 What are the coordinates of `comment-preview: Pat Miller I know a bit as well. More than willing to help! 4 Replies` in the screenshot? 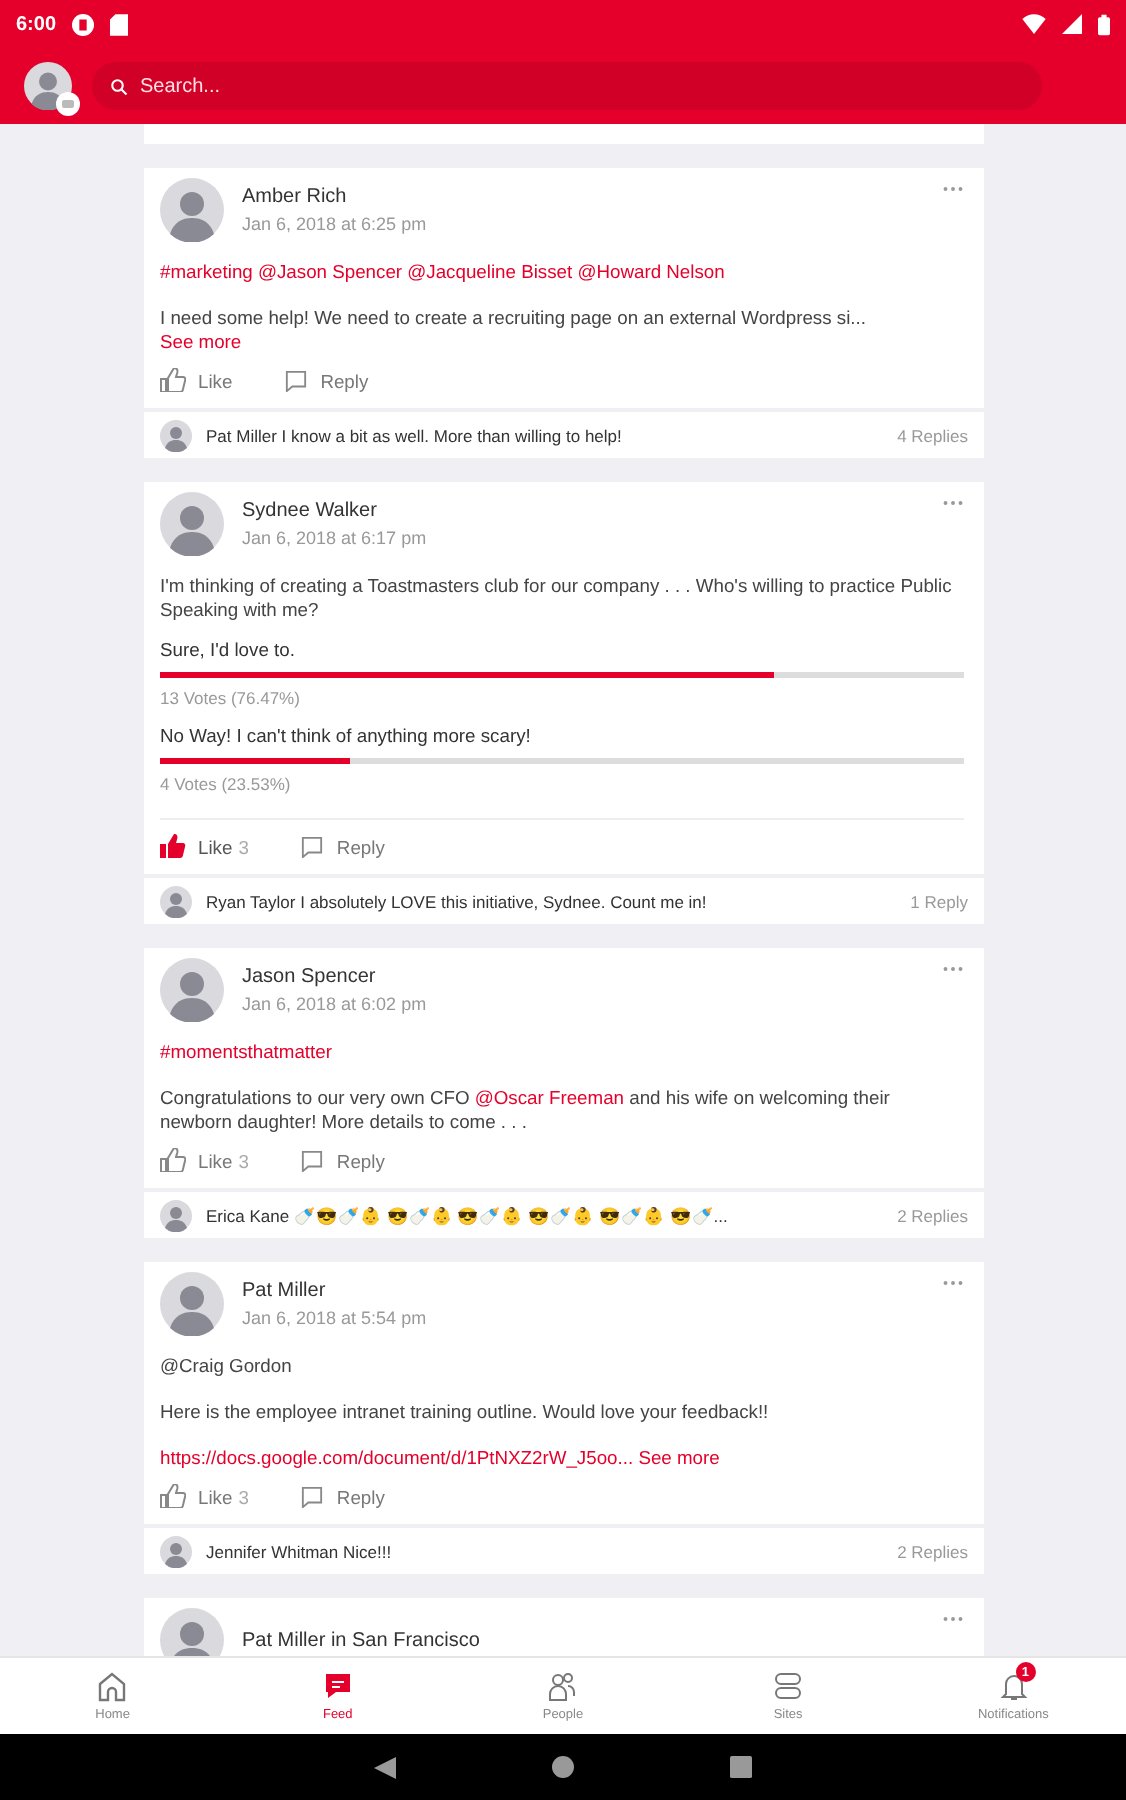 It's located at (564, 435).